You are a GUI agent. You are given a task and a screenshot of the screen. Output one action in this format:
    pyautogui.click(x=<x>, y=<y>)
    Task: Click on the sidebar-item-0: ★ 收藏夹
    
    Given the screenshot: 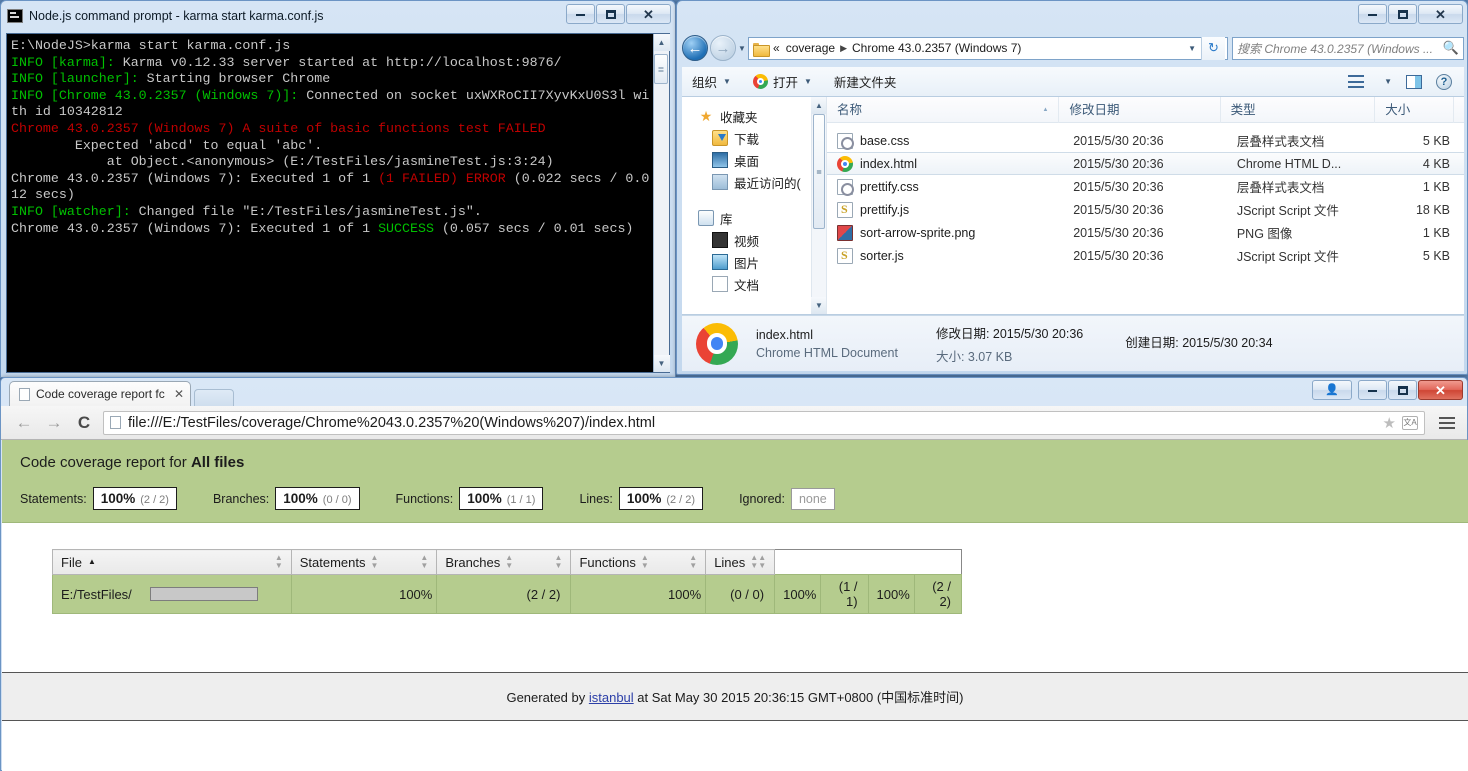 What is the action you would take?
    pyautogui.click(x=754, y=116)
    